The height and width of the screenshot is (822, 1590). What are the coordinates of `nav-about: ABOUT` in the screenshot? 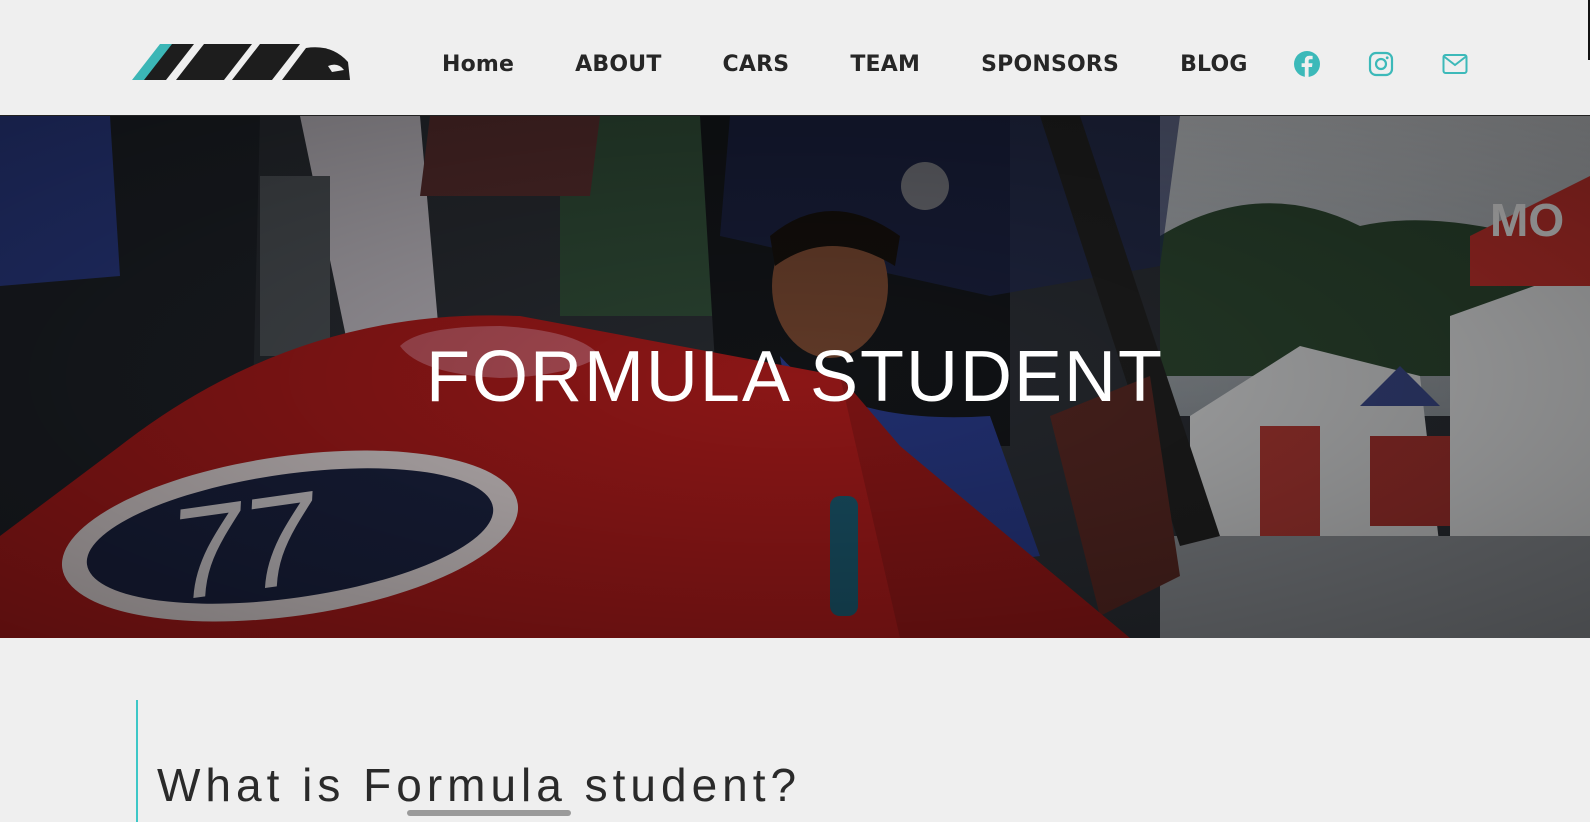 It's located at (618, 64).